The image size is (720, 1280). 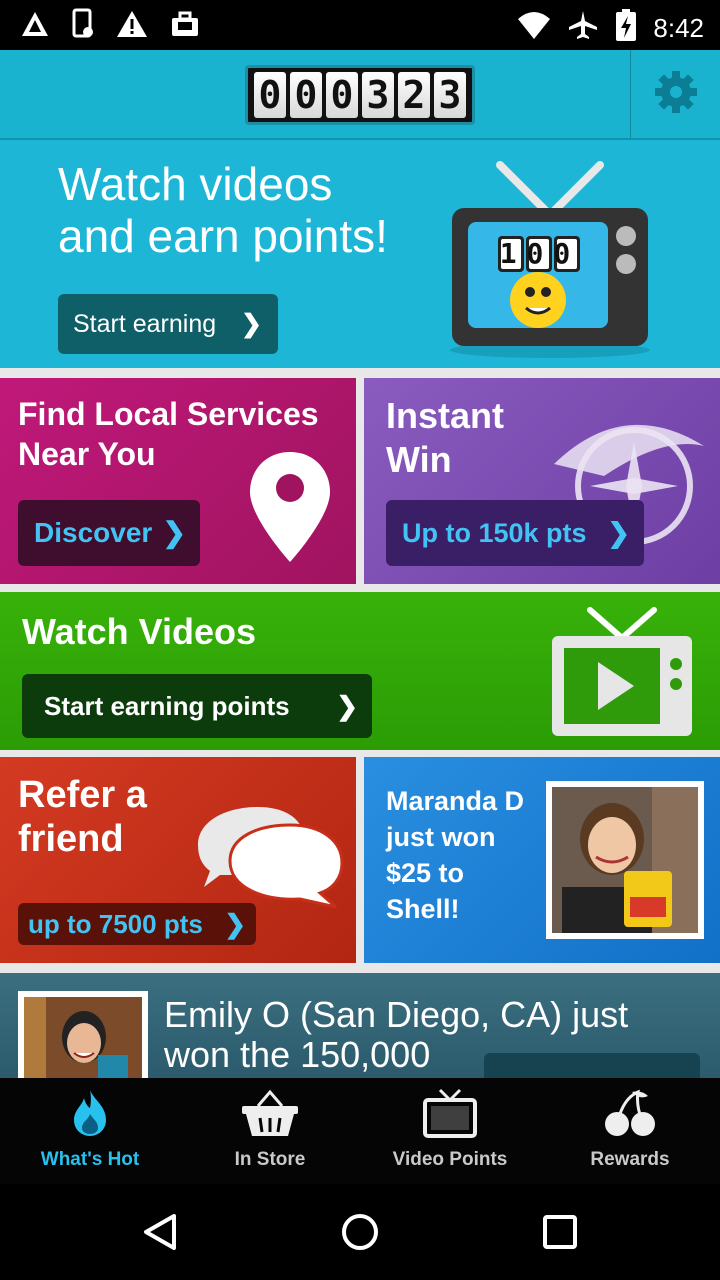 I want to click on app-a-icon, so click(x=35, y=26).